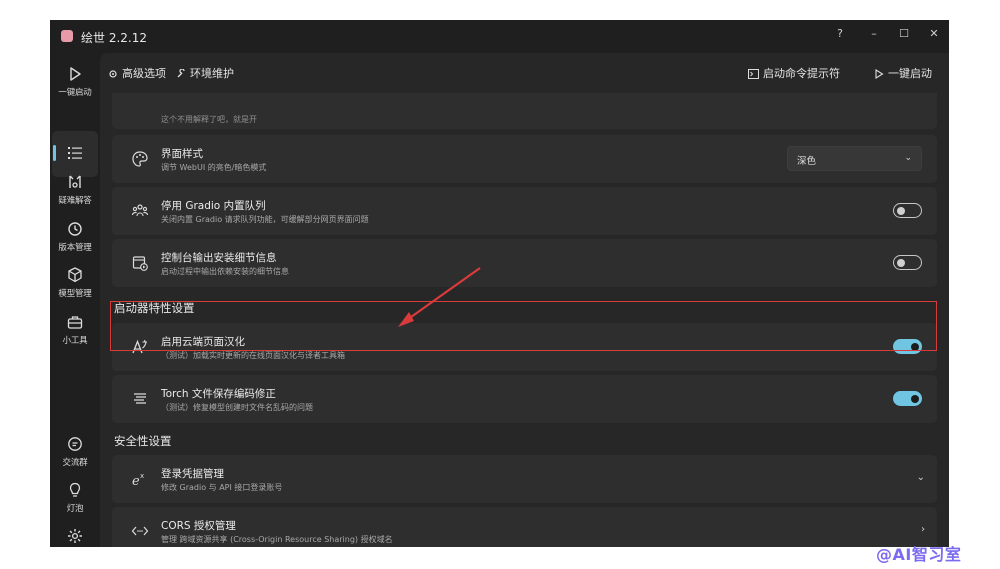  I want to click on tab-environment: 环境维护, so click(205, 73).